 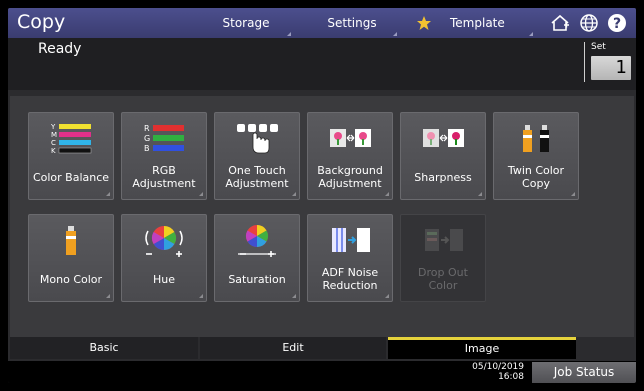 What do you see at coordinates (443, 258) in the screenshot?
I see `drop-out-color-button: Drop Out Color` at bounding box center [443, 258].